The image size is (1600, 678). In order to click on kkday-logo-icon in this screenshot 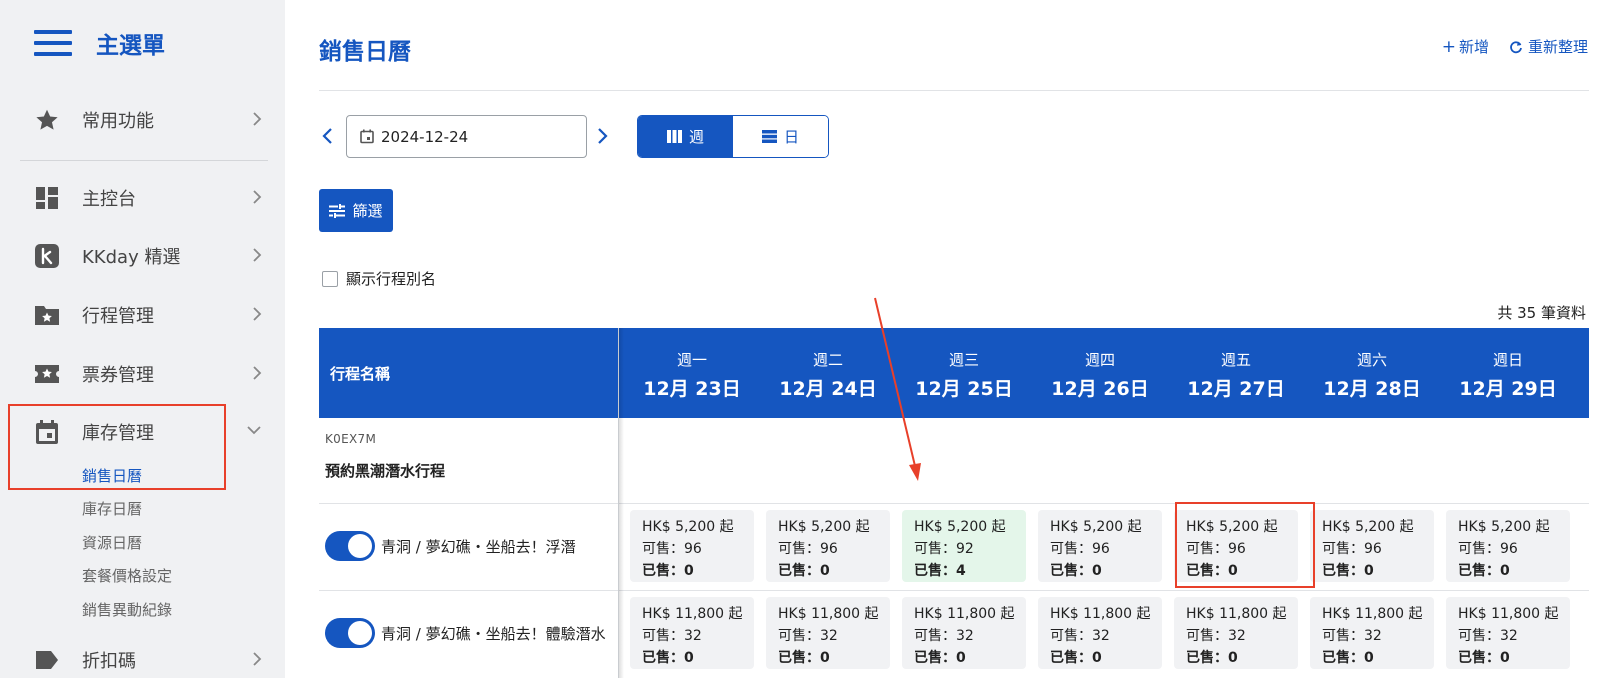, I will do `click(47, 256)`.